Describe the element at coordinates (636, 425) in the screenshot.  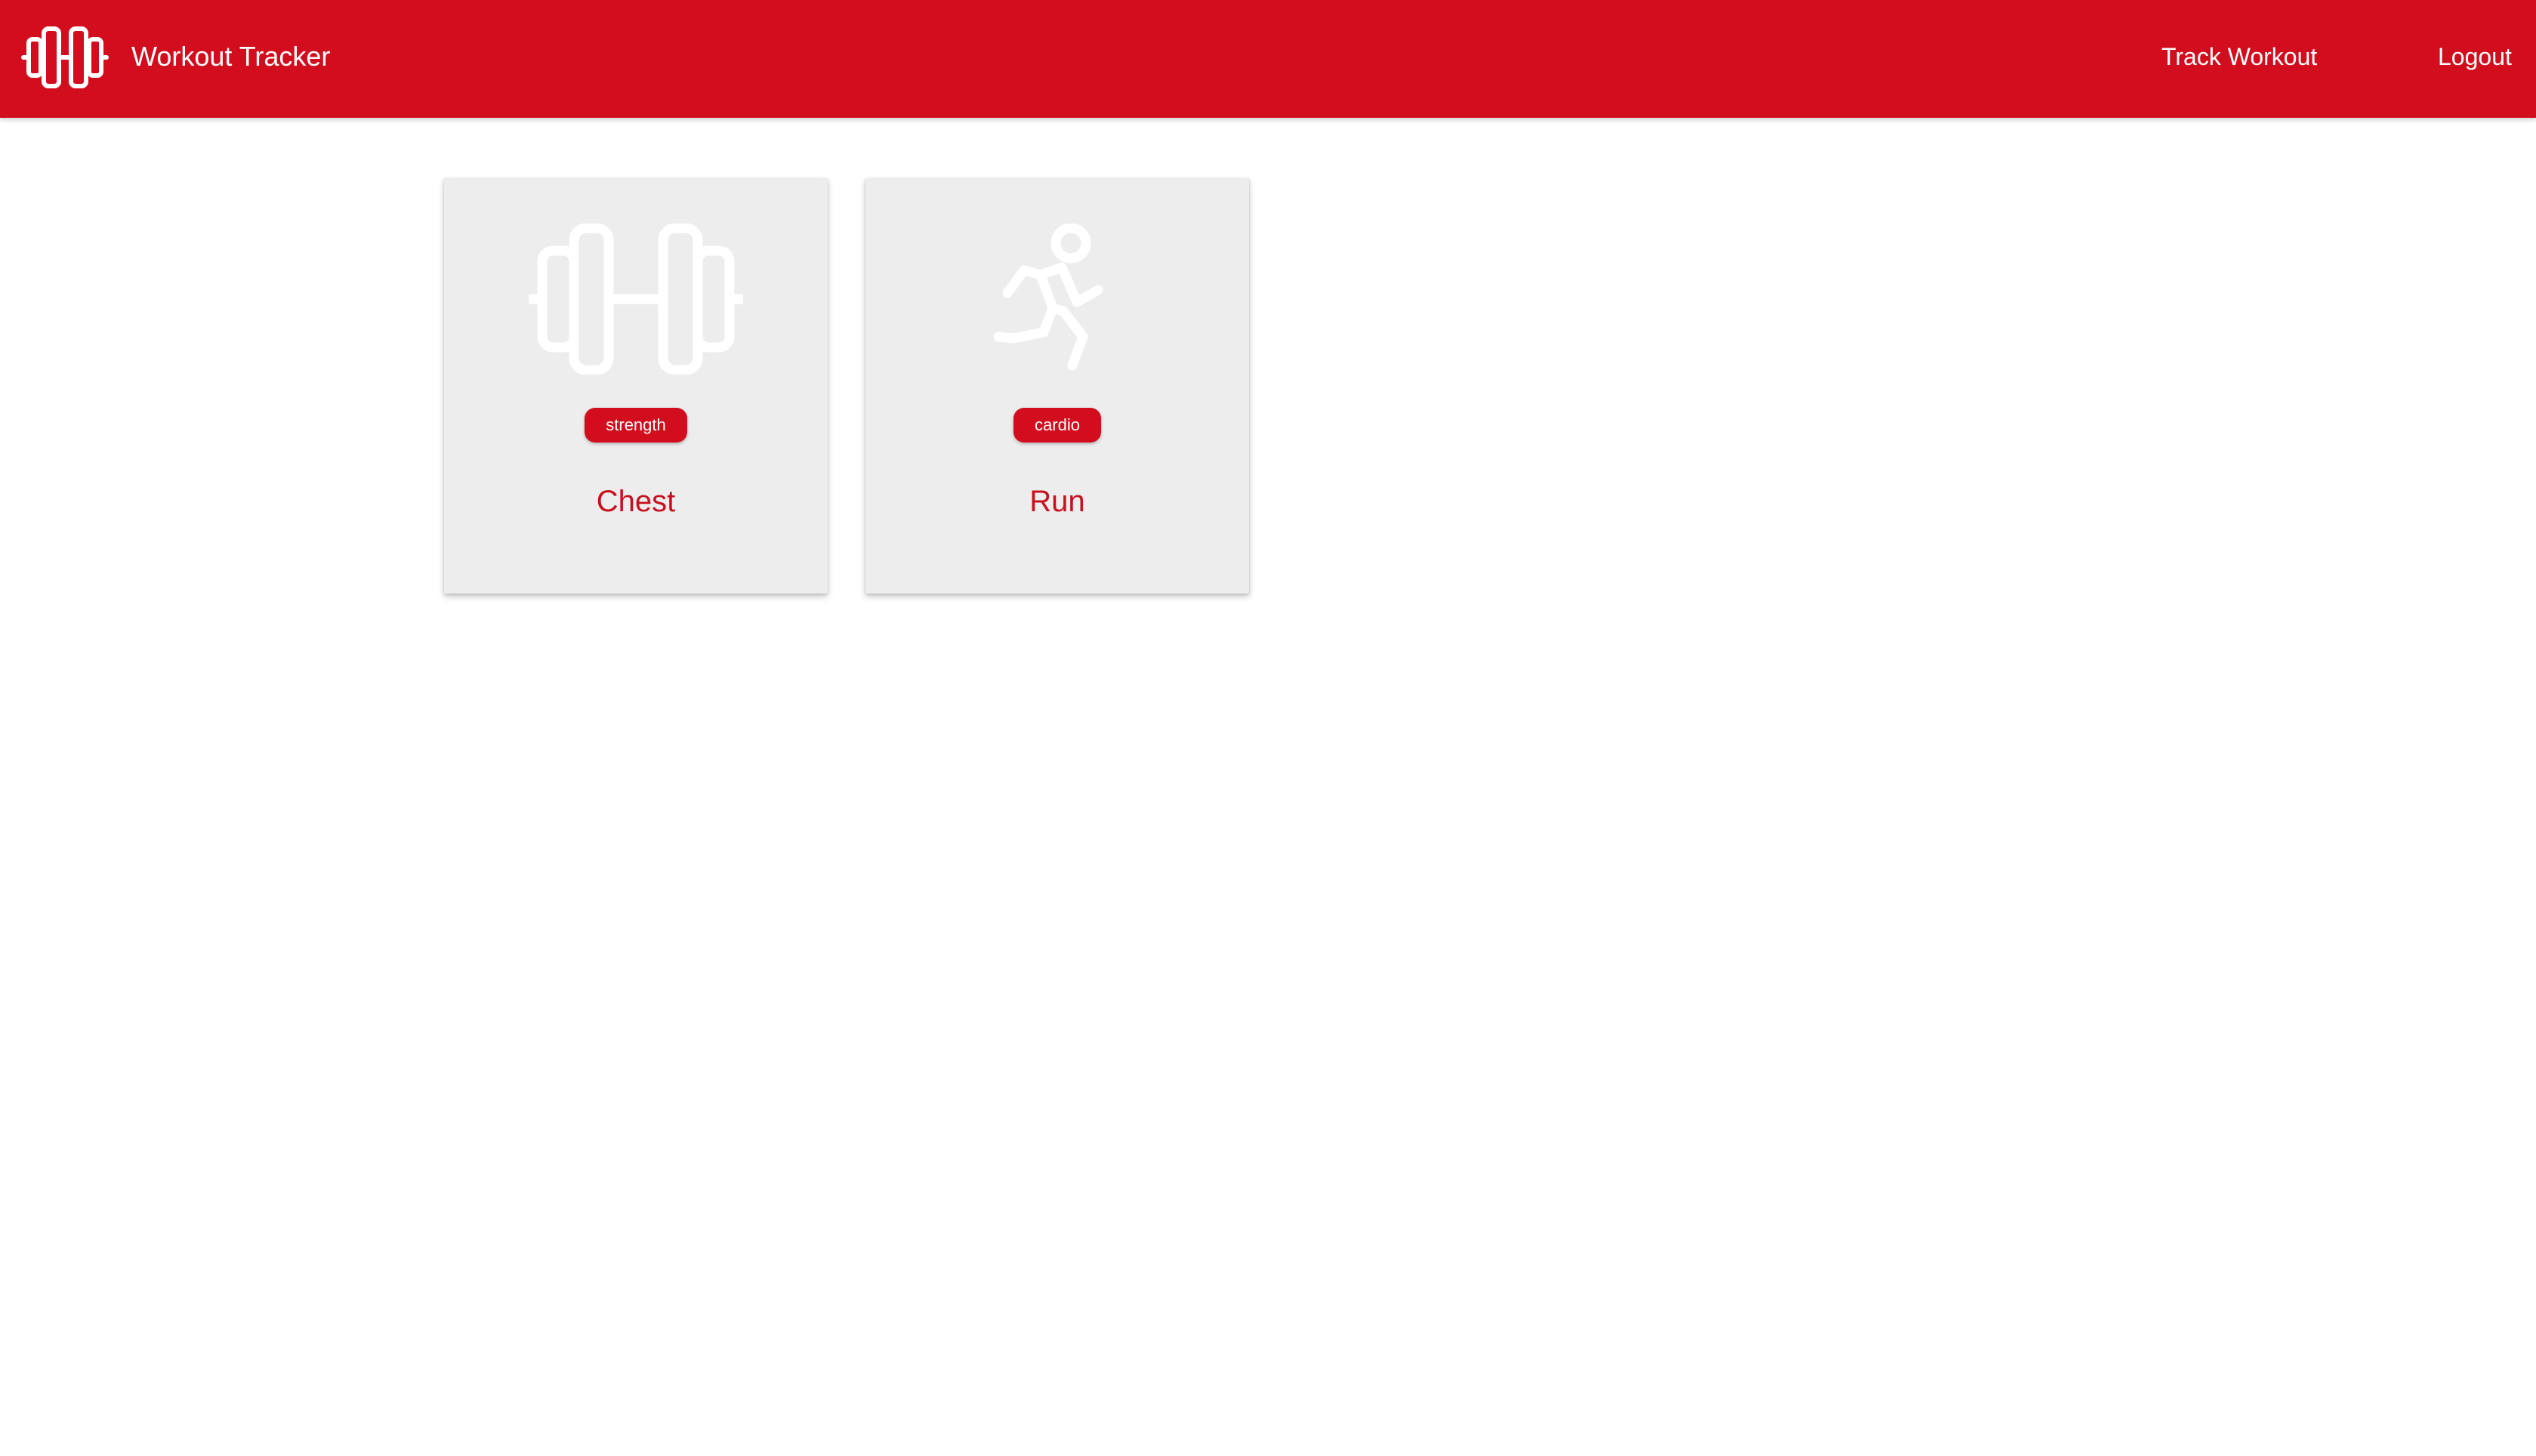
I see `category-badge: strength` at that location.